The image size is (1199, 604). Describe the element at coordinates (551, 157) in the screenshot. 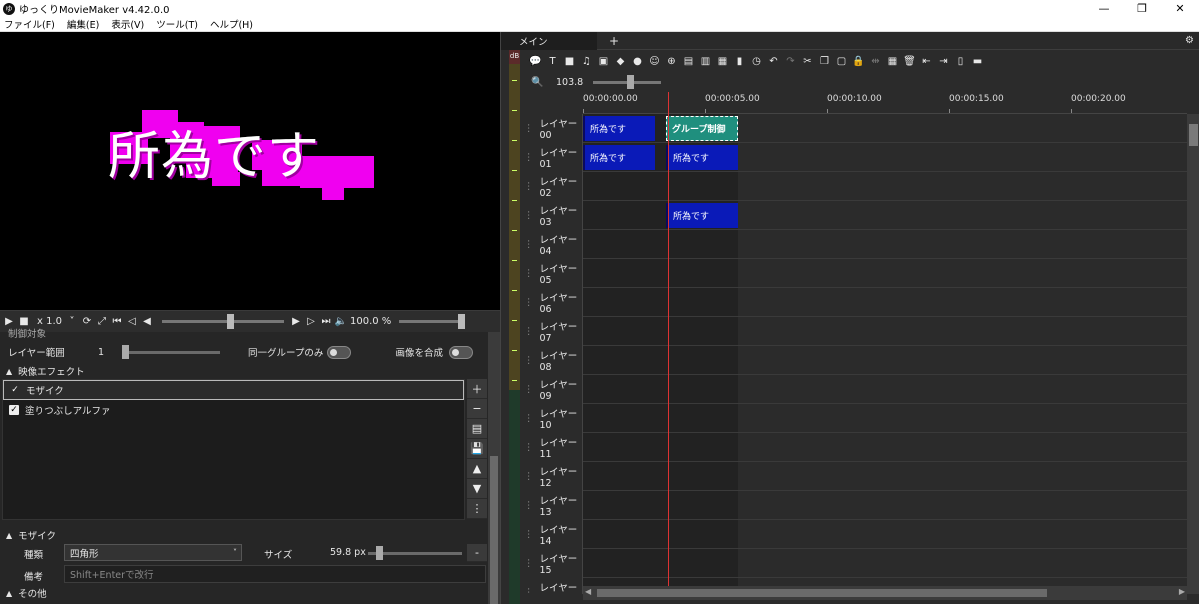

I see `layer-name: ⋮ レイヤー 01` at that location.